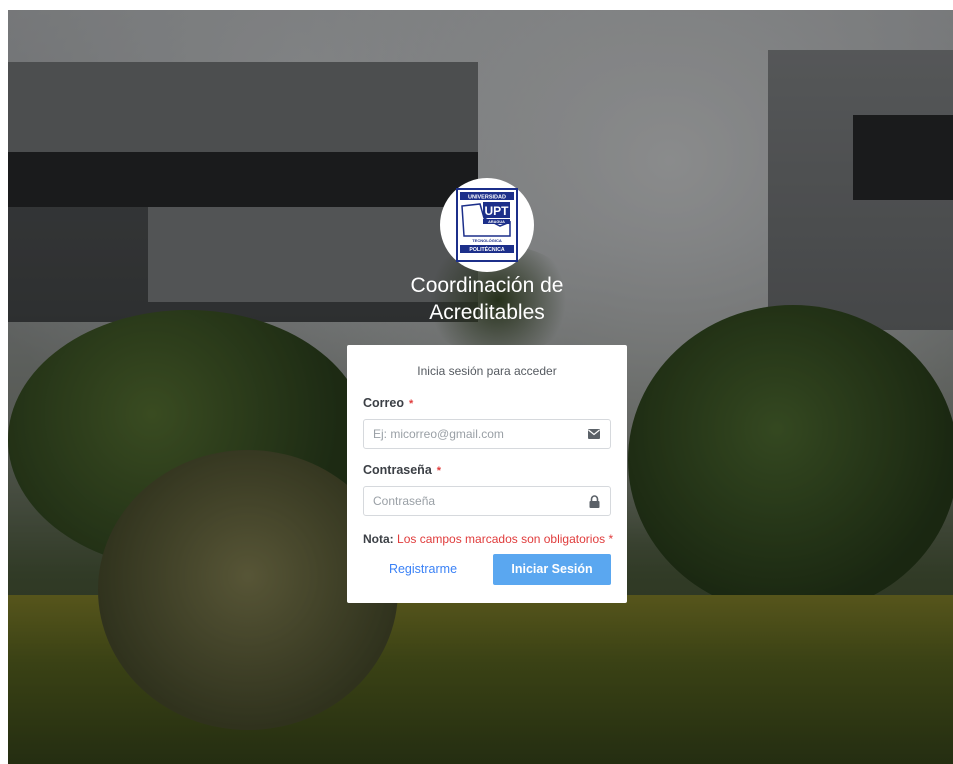 The width and height of the screenshot is (953, 764). Describe the element at coordinates (496, 222) in the screenshot. I see `logo-text-3: ARAGUA` at that location.